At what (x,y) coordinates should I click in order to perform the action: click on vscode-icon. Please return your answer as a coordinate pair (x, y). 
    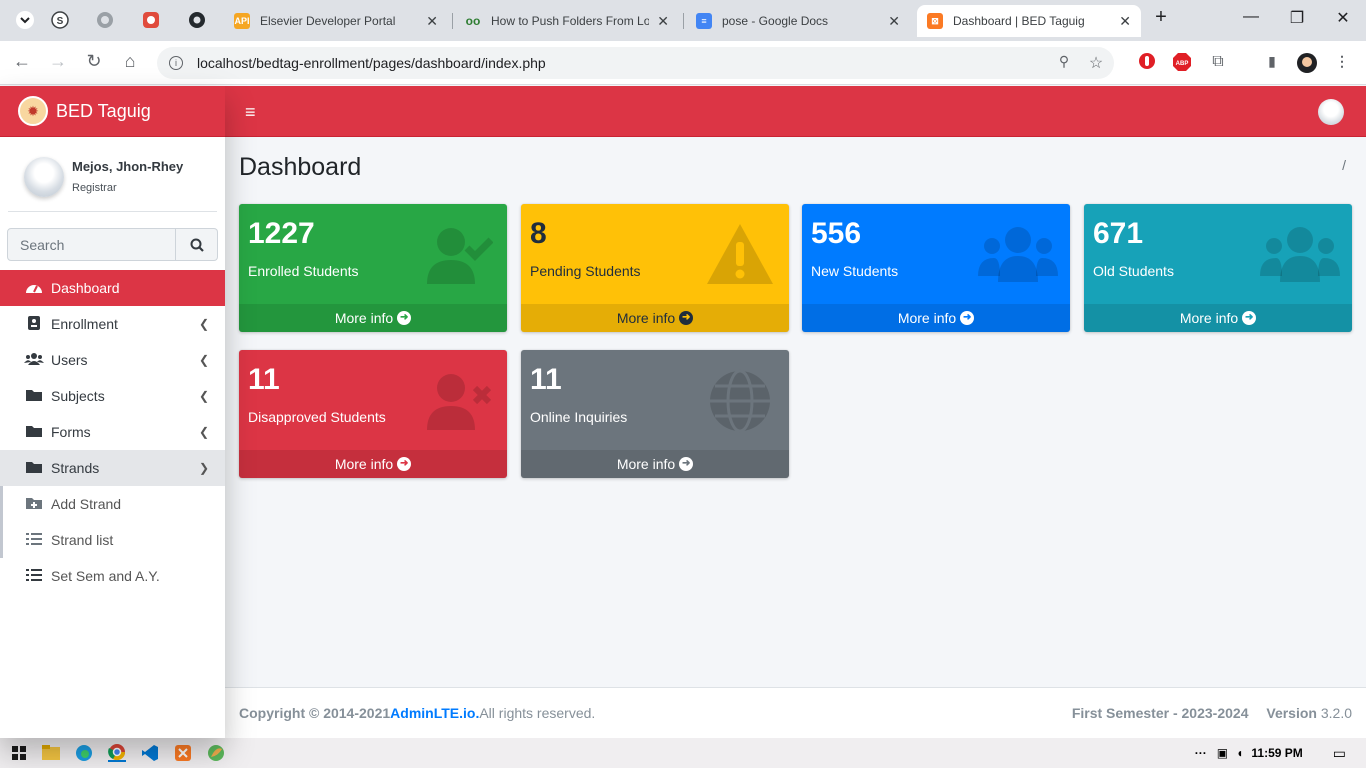
    Looking at the image, I should click on (150, 753).